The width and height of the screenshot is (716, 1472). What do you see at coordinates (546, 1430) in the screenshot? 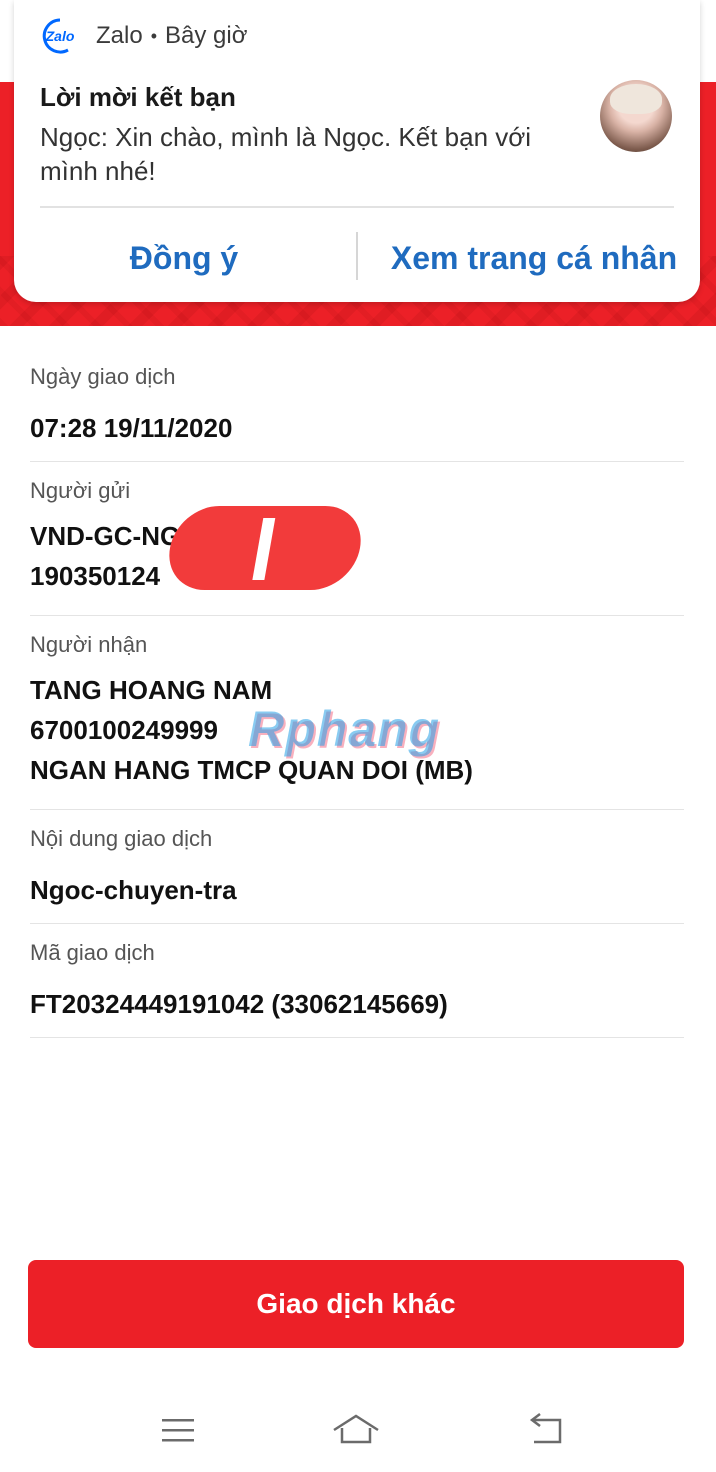
I see `back-icon` at bounding box center [546, 1430].